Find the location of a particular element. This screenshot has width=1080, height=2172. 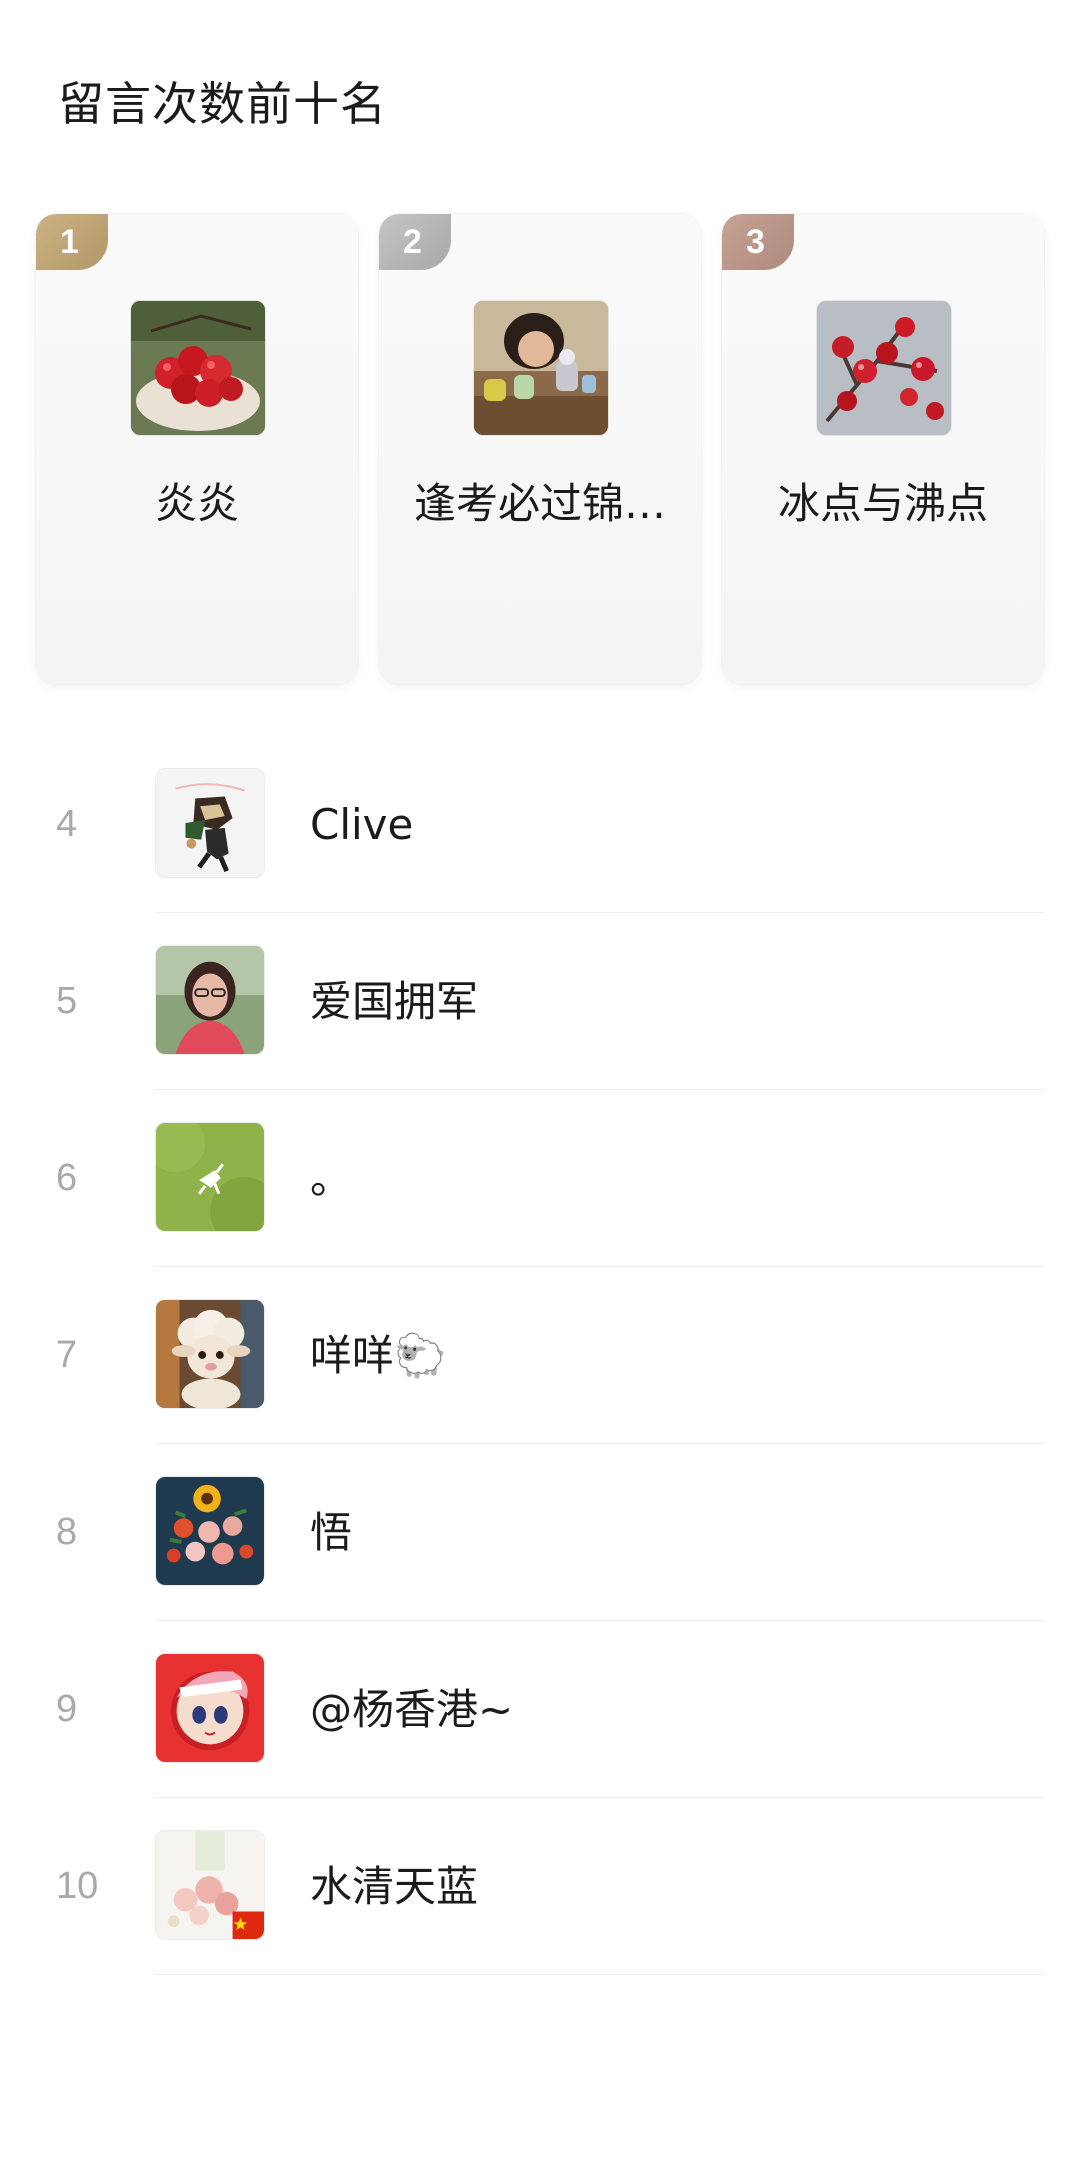

rank-number: 9 is located at coordinates (67, 1709).